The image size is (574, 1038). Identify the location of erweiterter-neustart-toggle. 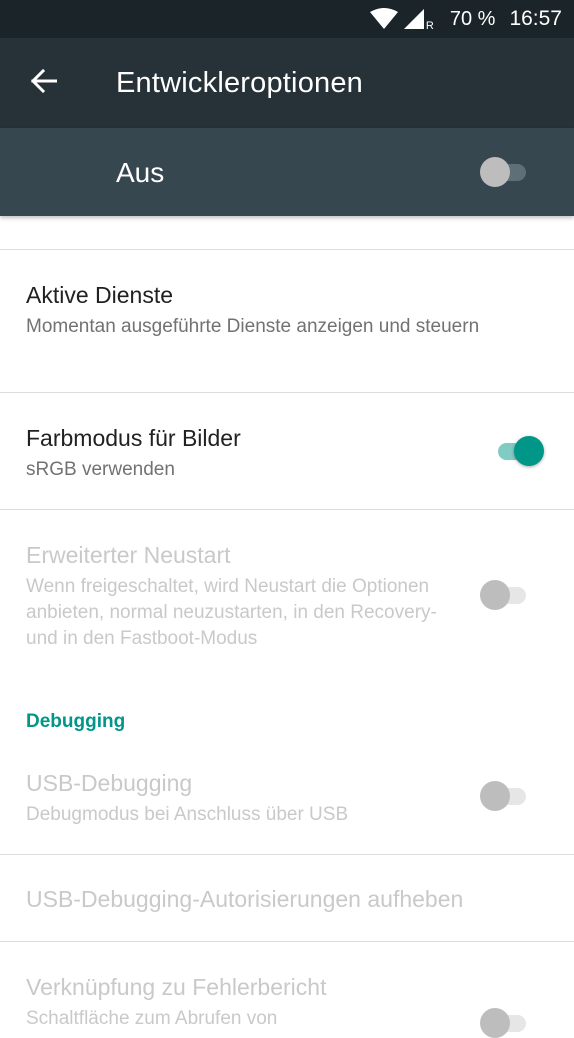
(506, 595).